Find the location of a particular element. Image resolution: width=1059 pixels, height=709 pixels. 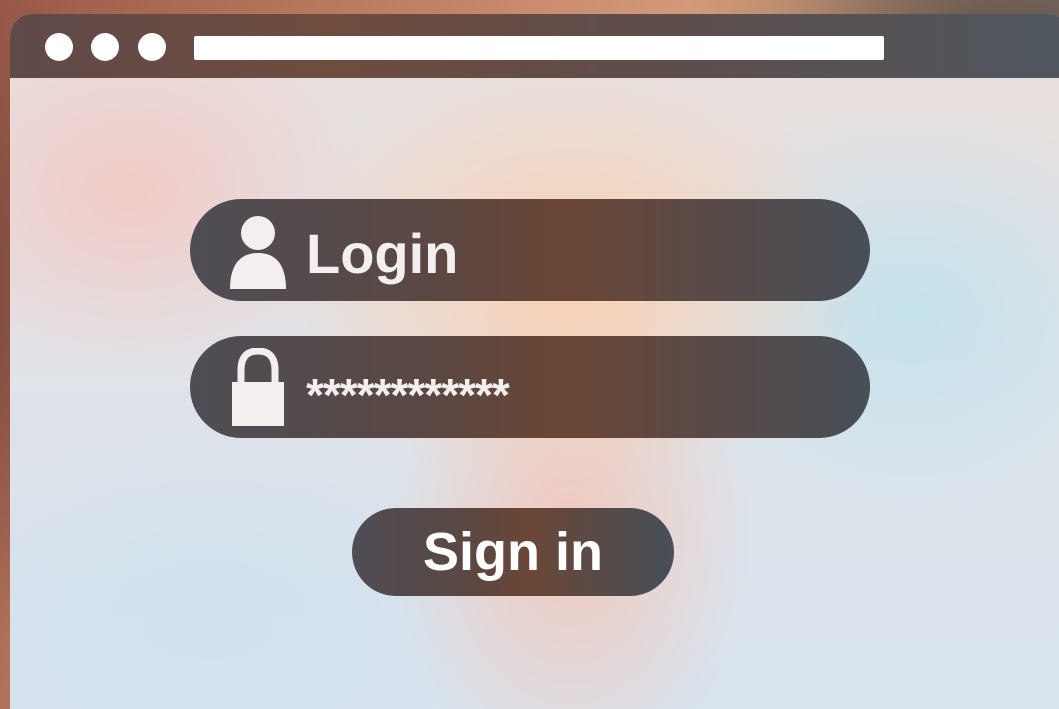

login-field: Login is located at coordinates (530, 250).